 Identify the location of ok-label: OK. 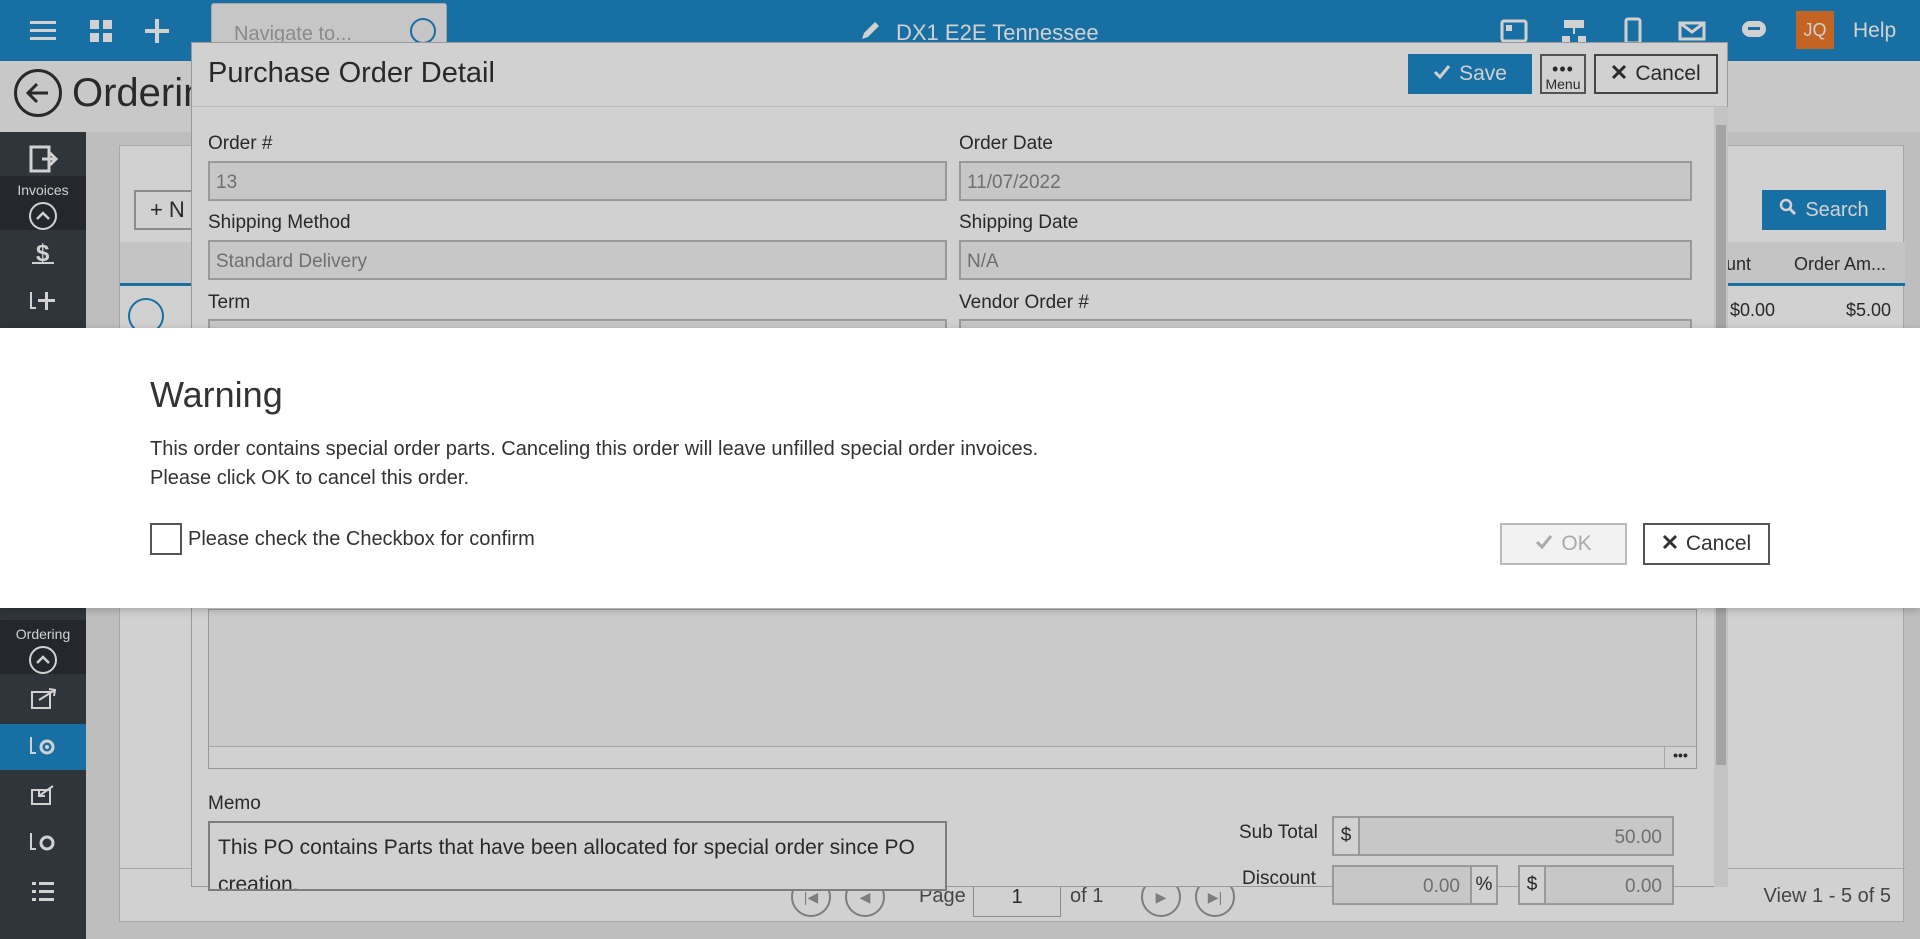
(1576, 543).